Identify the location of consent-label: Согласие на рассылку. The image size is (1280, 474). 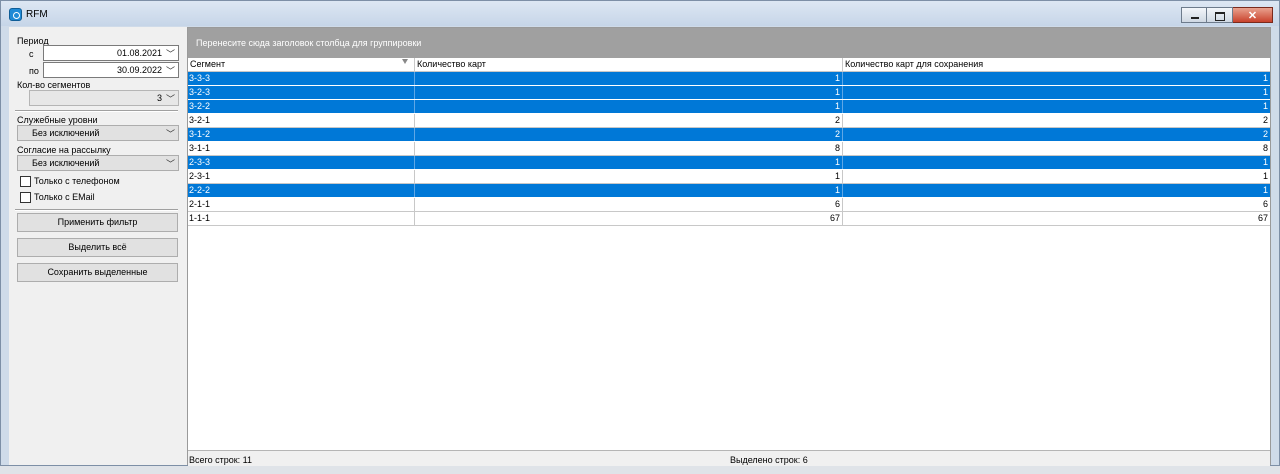
(64, 150).